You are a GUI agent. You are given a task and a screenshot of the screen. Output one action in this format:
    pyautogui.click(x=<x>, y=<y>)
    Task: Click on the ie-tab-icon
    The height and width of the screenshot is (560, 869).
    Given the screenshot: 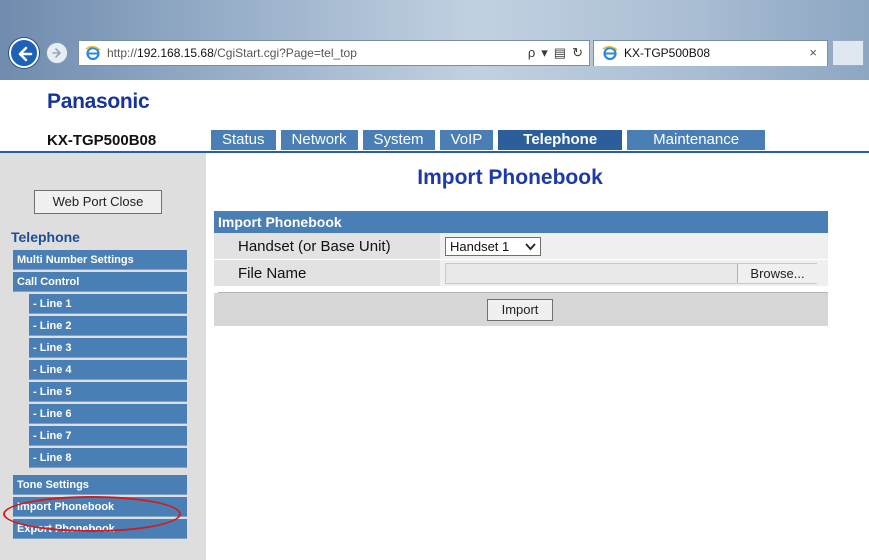 What is the action you would take?
    pyautogui.click(x=610, y=53)
    